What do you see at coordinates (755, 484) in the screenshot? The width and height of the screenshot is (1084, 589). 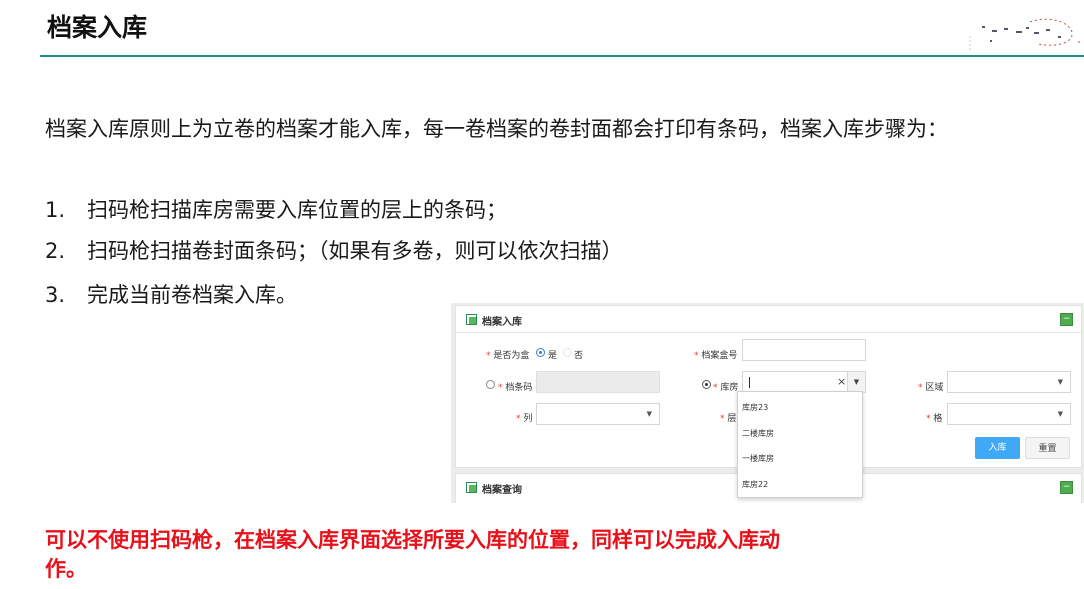 I see `dropdown-option: 库房22` at bounding box center [755, 484].